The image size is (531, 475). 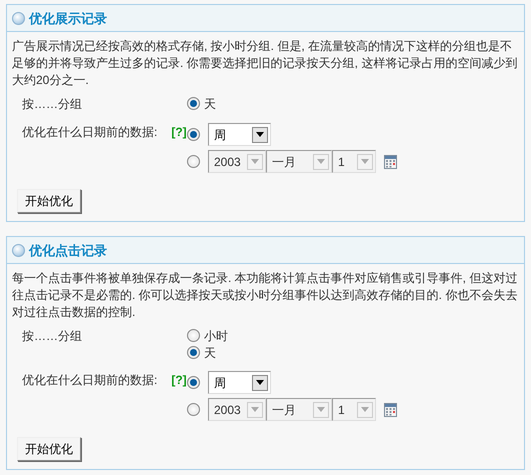 I want to click on panel-title: 优化展示记录, so click(x=68, y=19).